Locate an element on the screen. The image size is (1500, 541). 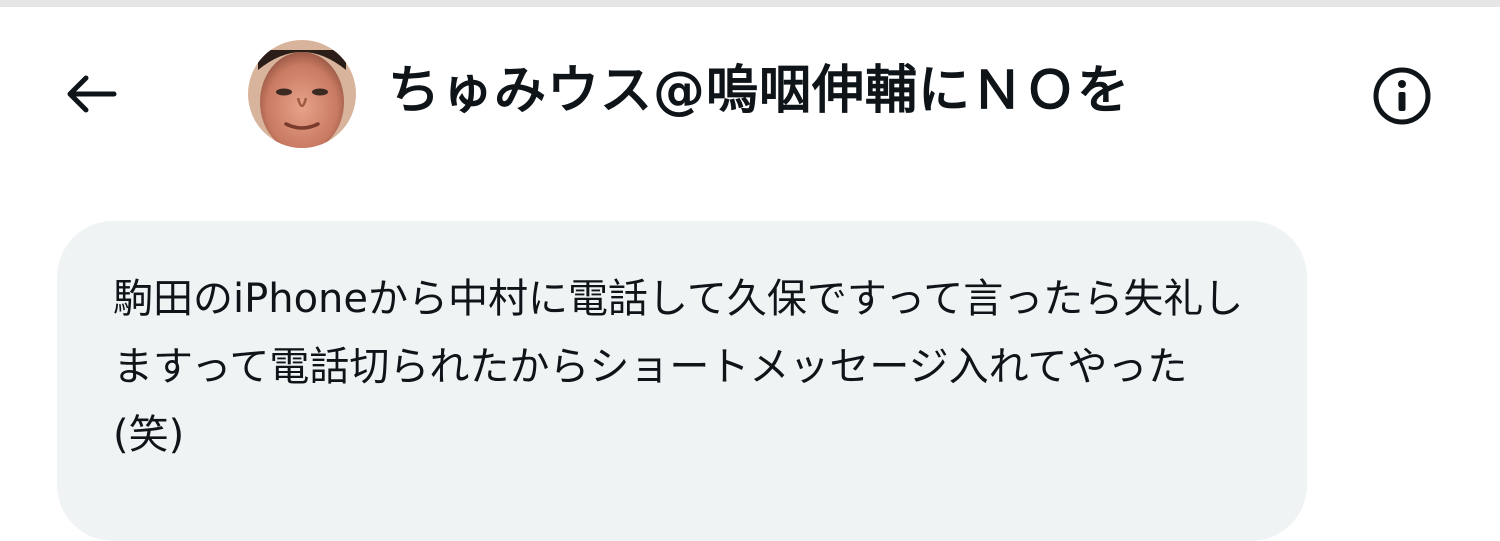
avatar is located at coordinates (302, 94).